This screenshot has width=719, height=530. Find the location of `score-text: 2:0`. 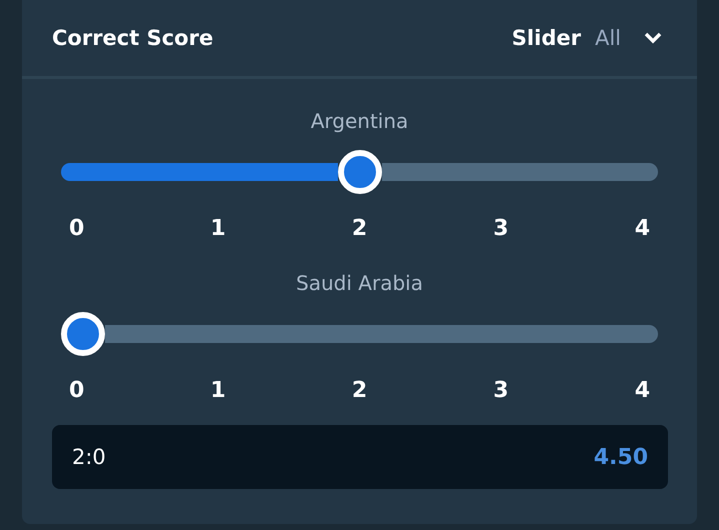

score-text: 2:0 is located at coordinates (89, 457).